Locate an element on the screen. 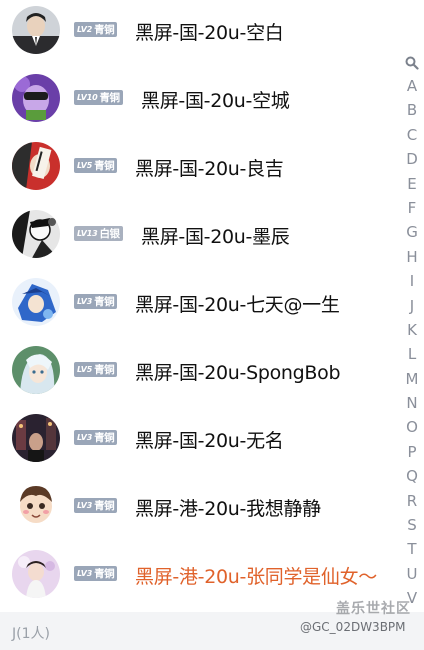  avatar-girl-photo-icon is located at coordinates (36, 574).